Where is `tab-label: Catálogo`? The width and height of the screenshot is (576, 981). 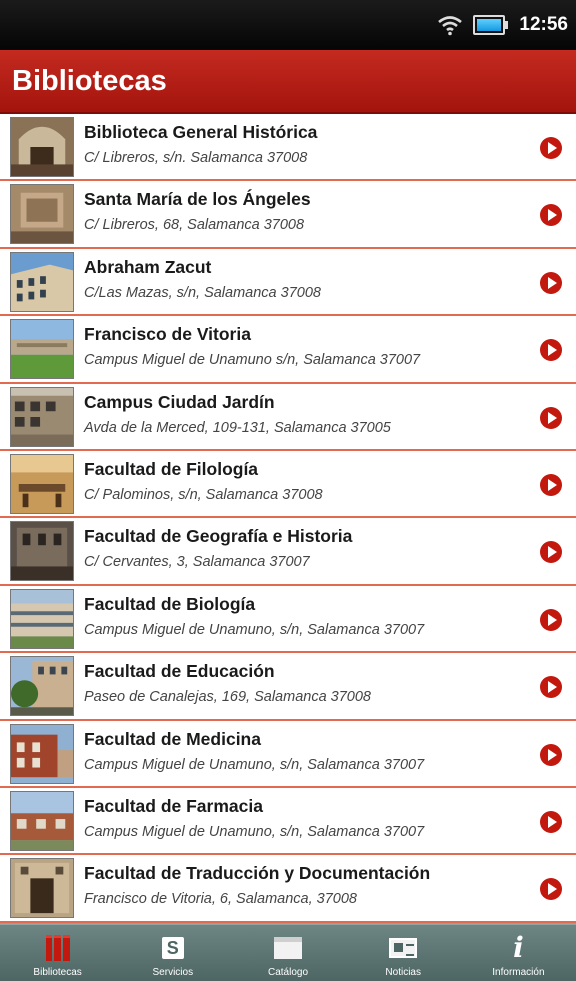 tab-label: Catálogo is located at coordinates (288, 972).